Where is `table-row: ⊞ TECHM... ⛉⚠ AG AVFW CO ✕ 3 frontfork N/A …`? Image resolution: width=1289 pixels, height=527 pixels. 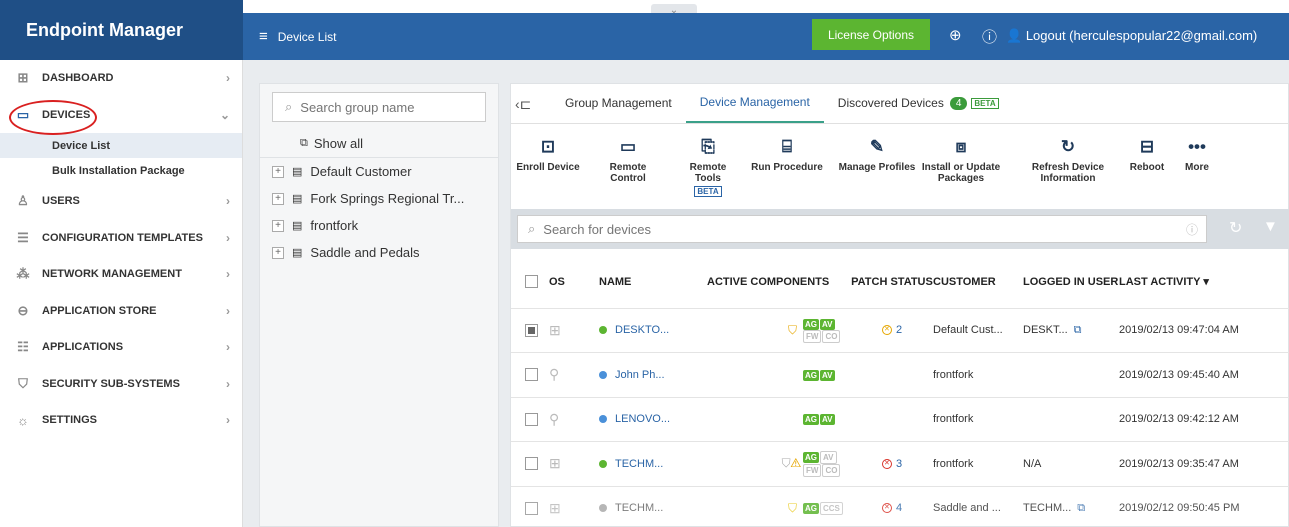 table-row: ⊞ TECHM... ⛉⚠ AG AVFW CO ✕ 3 frontfork N/A … is located at coordinates (900, 464).